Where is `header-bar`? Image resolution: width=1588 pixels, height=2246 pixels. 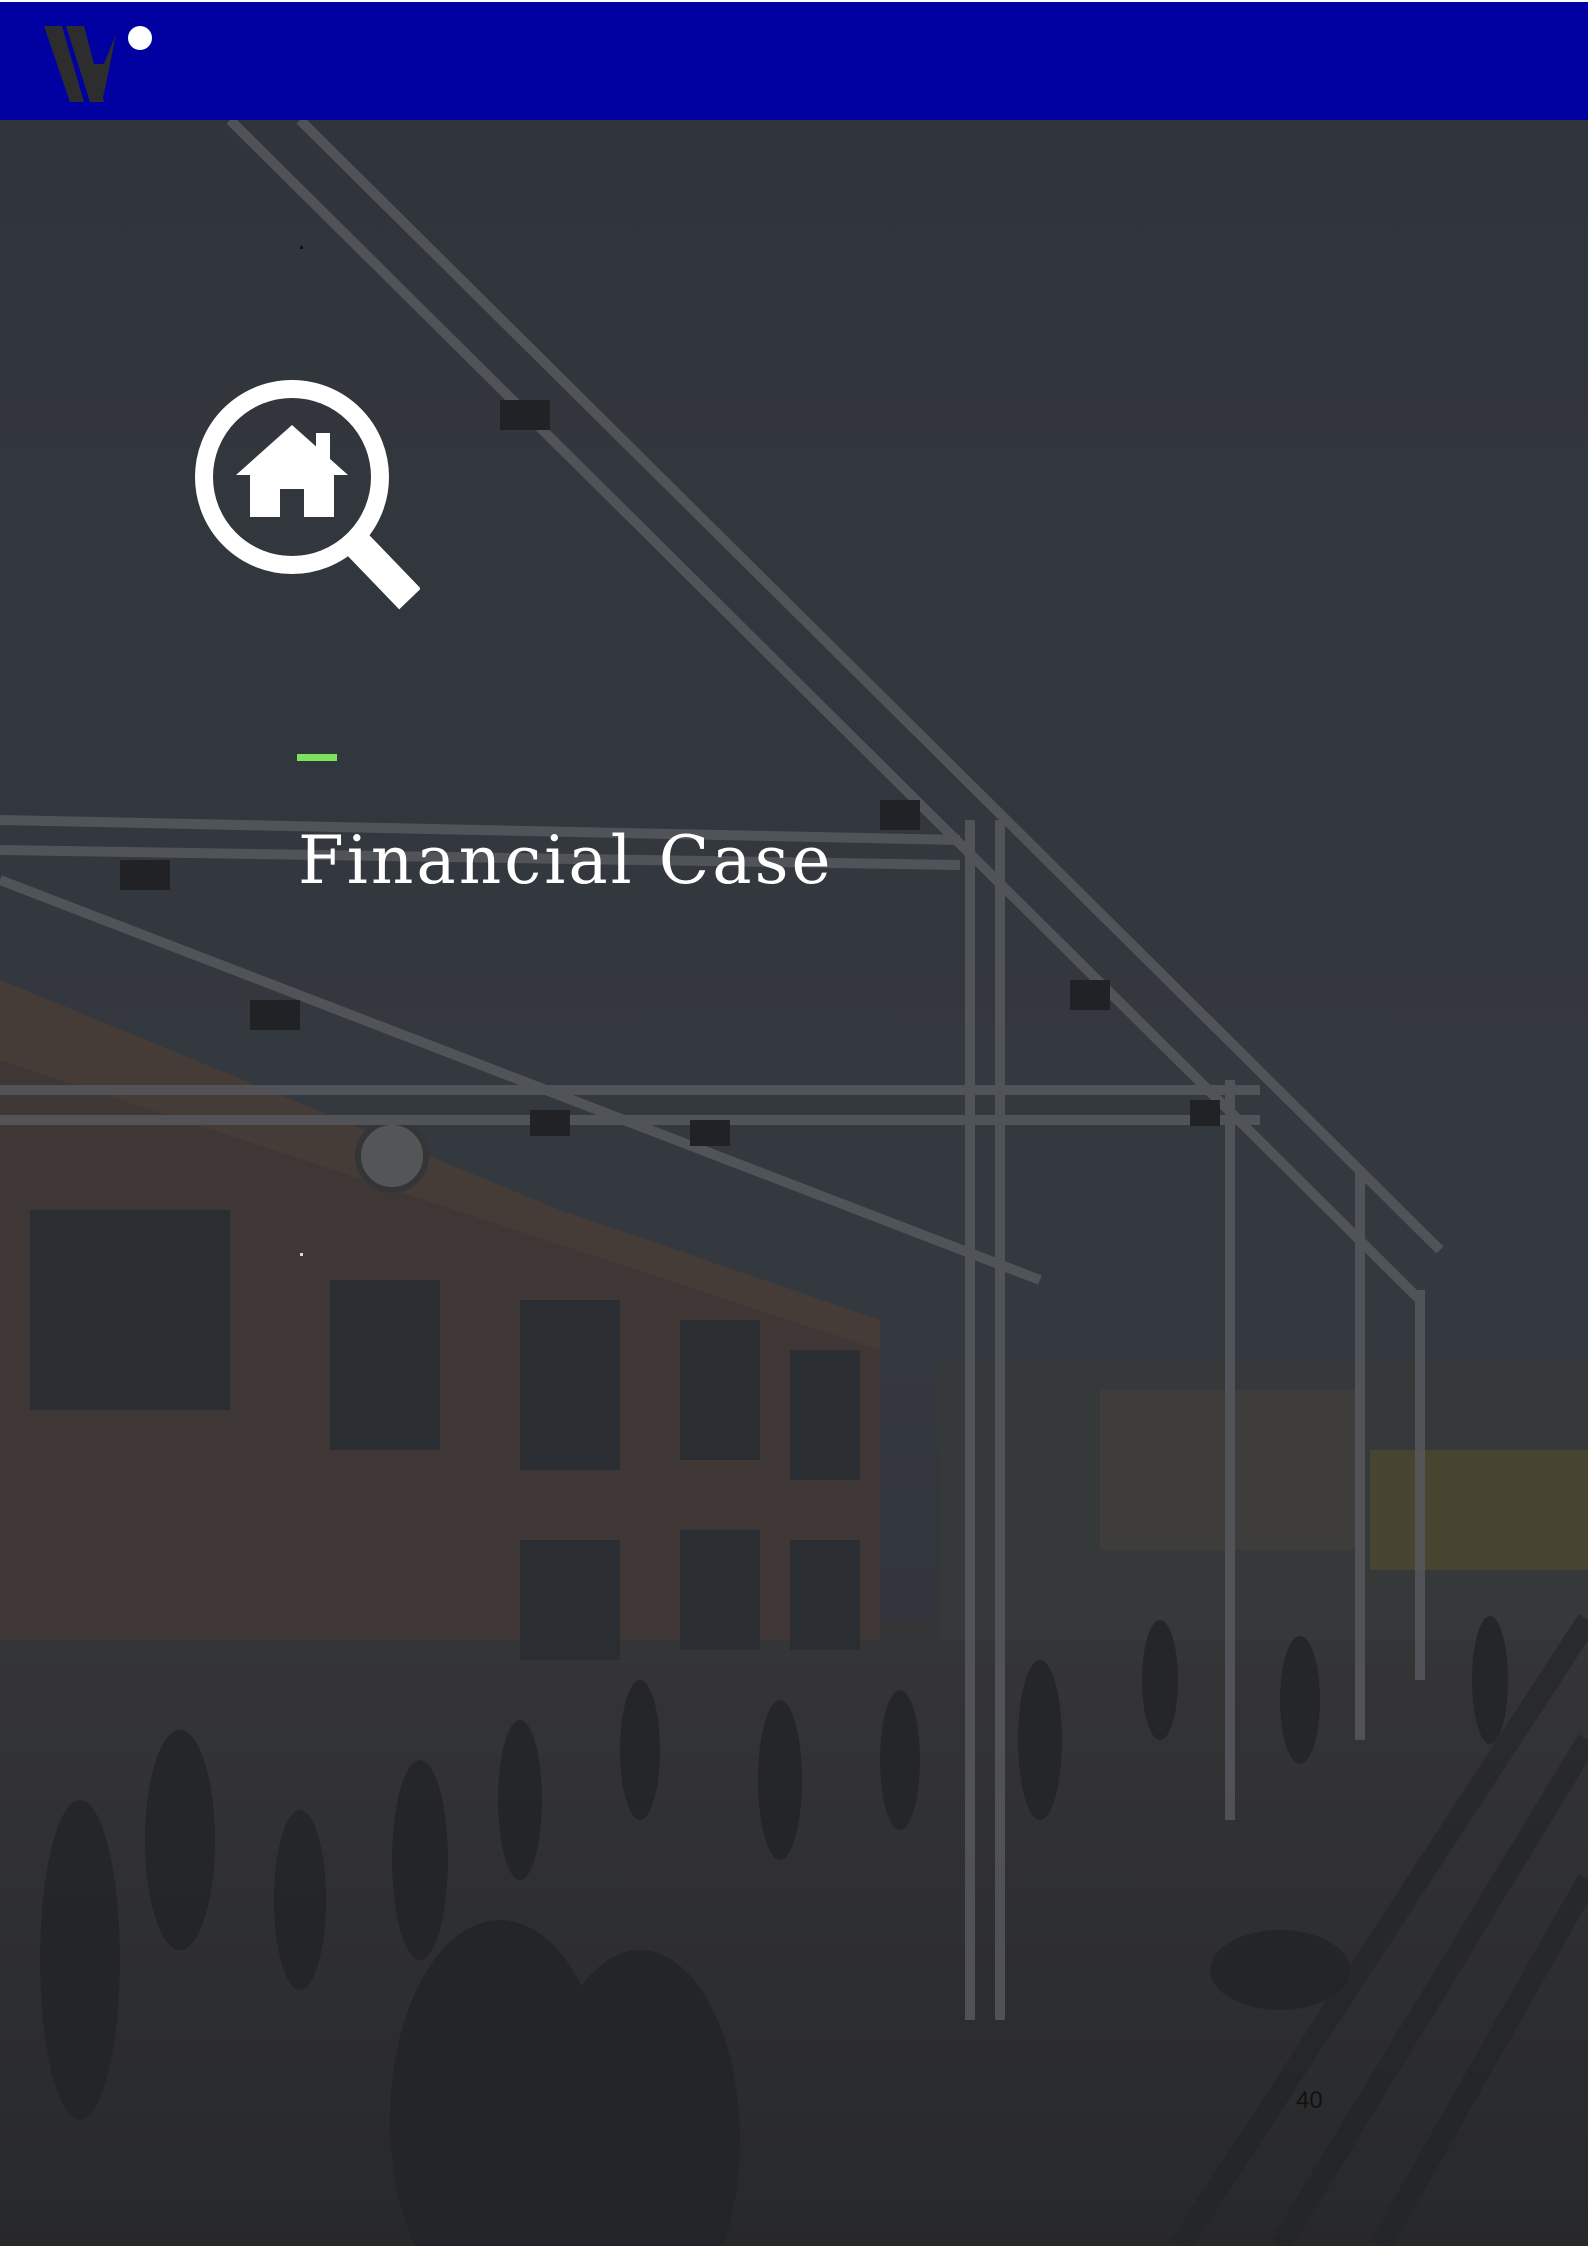 header-bar is located at coordinates (794, 60).